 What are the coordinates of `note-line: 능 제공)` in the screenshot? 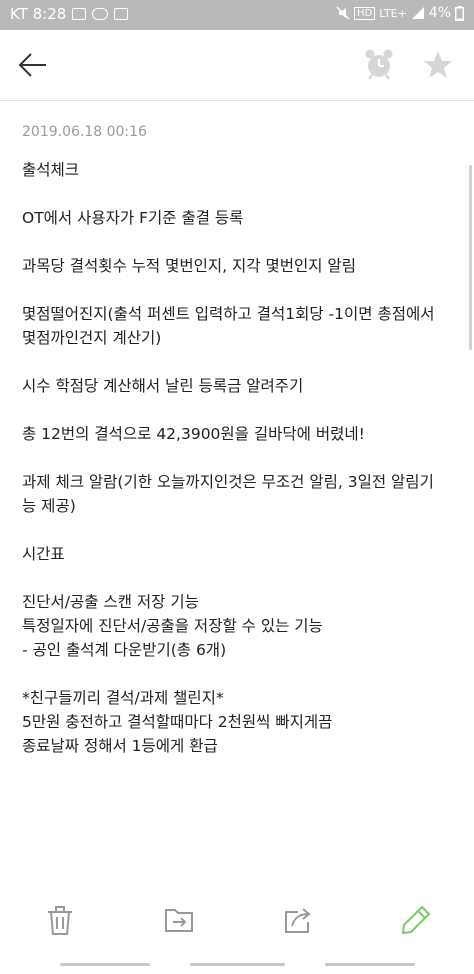 It's located at (49, 506).